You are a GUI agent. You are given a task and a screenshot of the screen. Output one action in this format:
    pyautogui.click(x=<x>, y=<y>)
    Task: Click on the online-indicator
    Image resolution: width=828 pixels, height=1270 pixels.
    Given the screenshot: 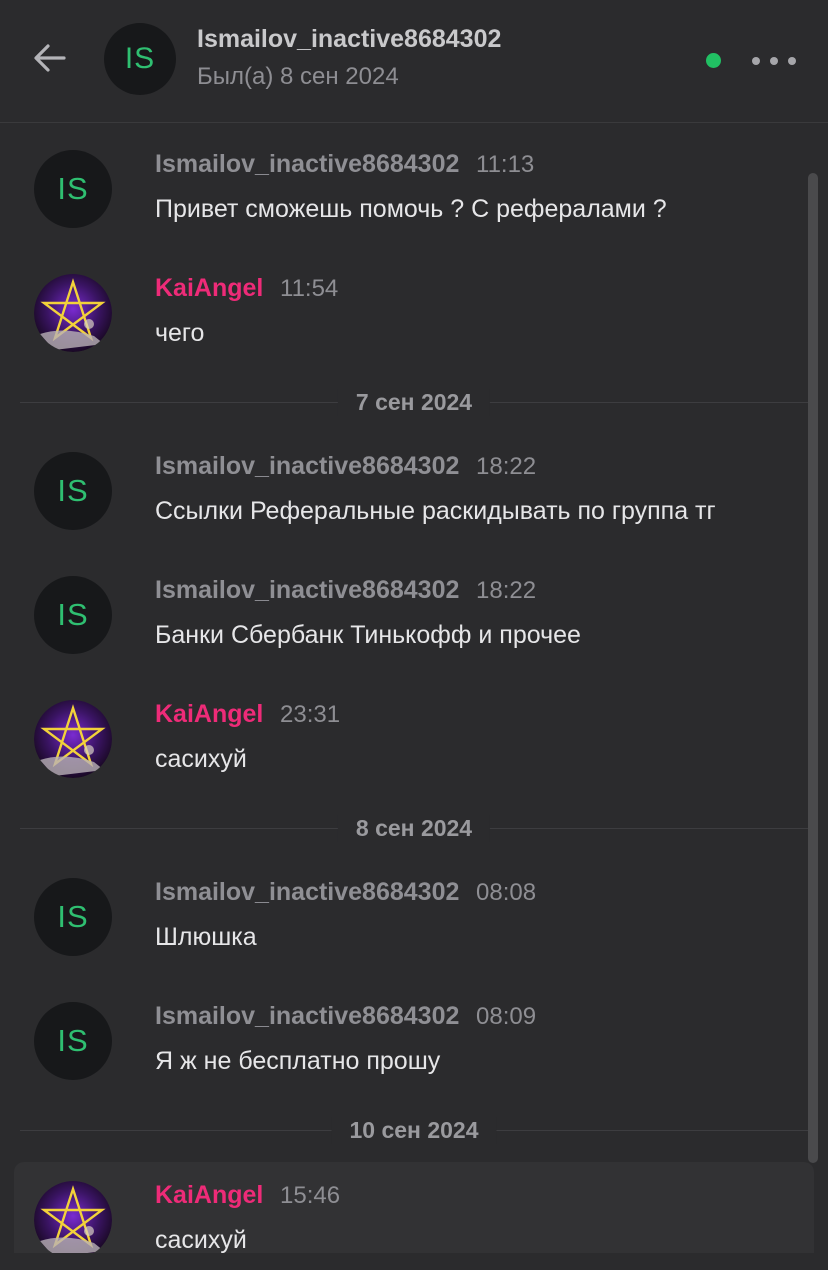 What is the action you would take?
    pyautogui.click(x=713, y=60)
    